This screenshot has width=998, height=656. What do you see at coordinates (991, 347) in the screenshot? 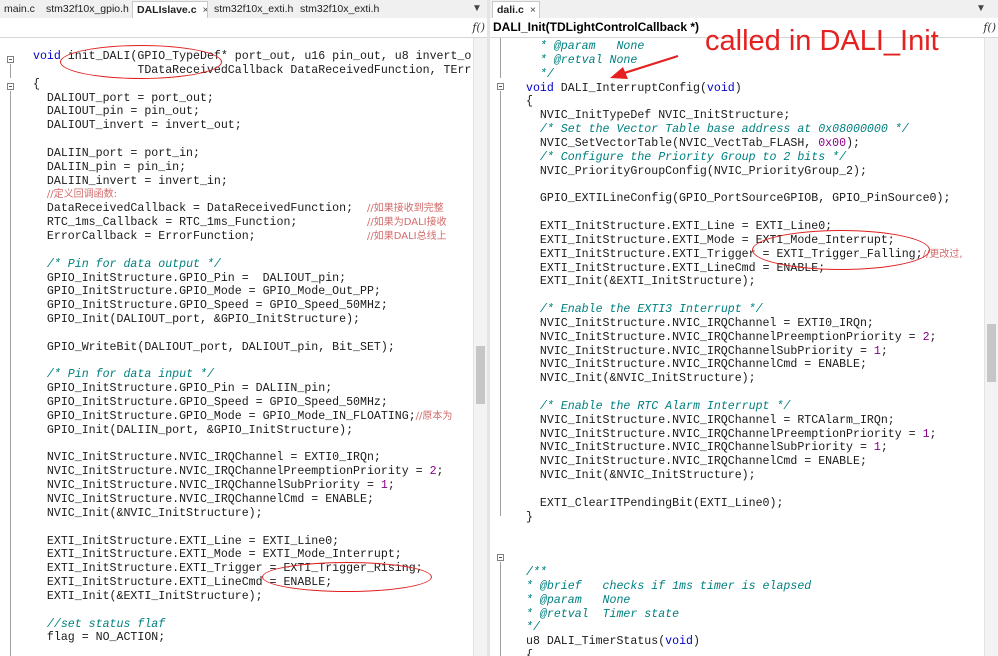
I see `right-vertical-scrollbar` at bounding box center [991, 347].